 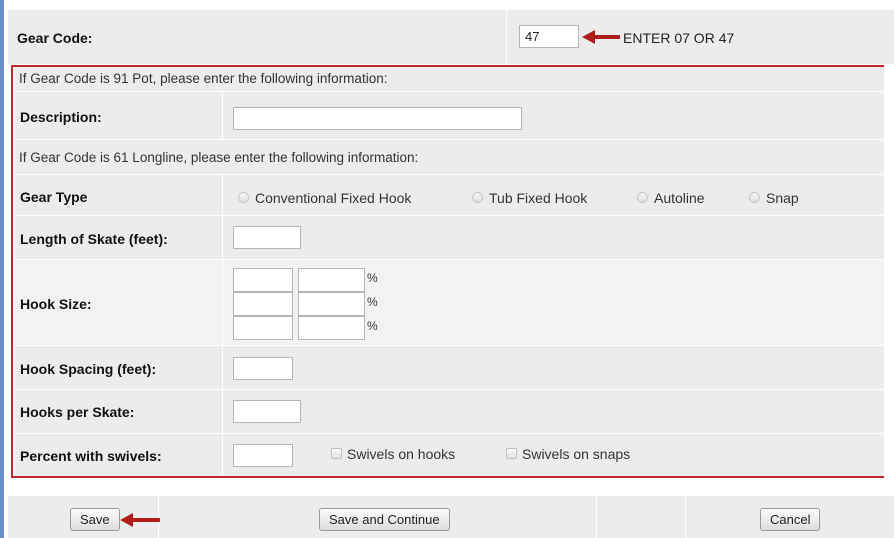 I want to click on length-of-skate-input, so click(x=267, y=237).